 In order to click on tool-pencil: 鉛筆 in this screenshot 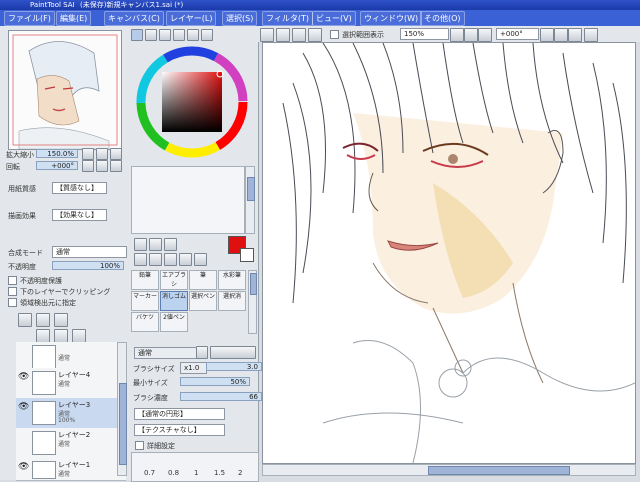, I will do `click(145, 280)`.